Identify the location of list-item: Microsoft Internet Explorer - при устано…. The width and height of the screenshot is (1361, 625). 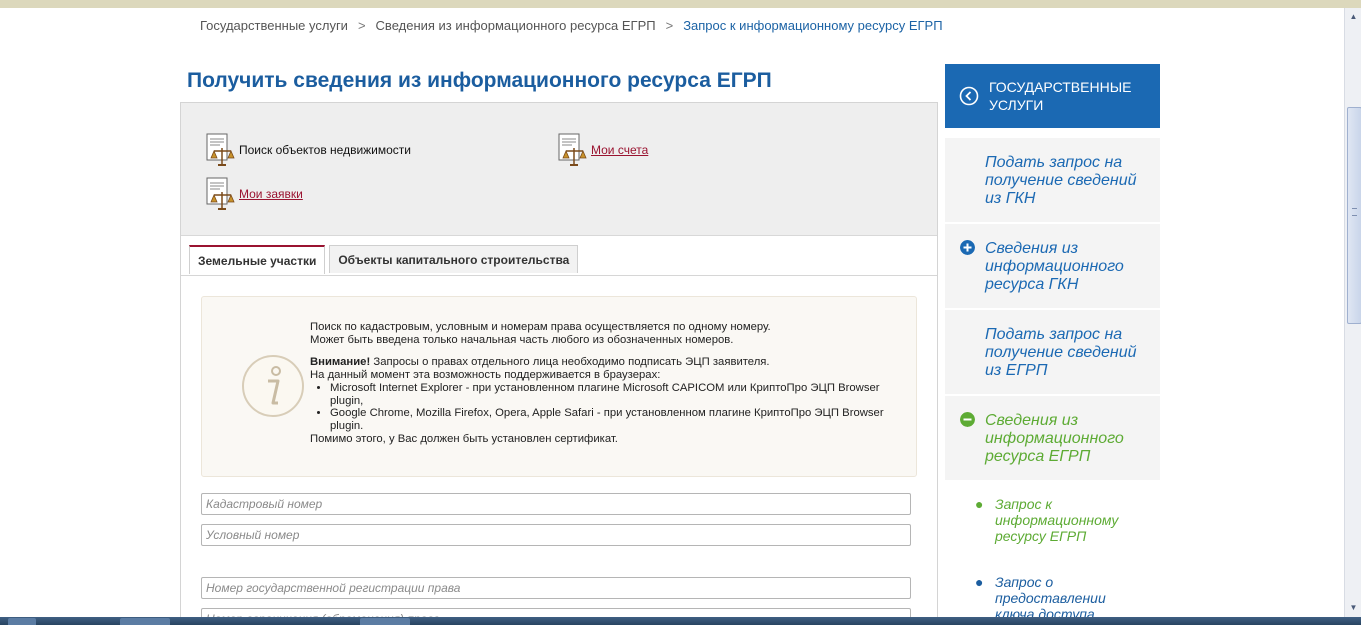
(610, 395).